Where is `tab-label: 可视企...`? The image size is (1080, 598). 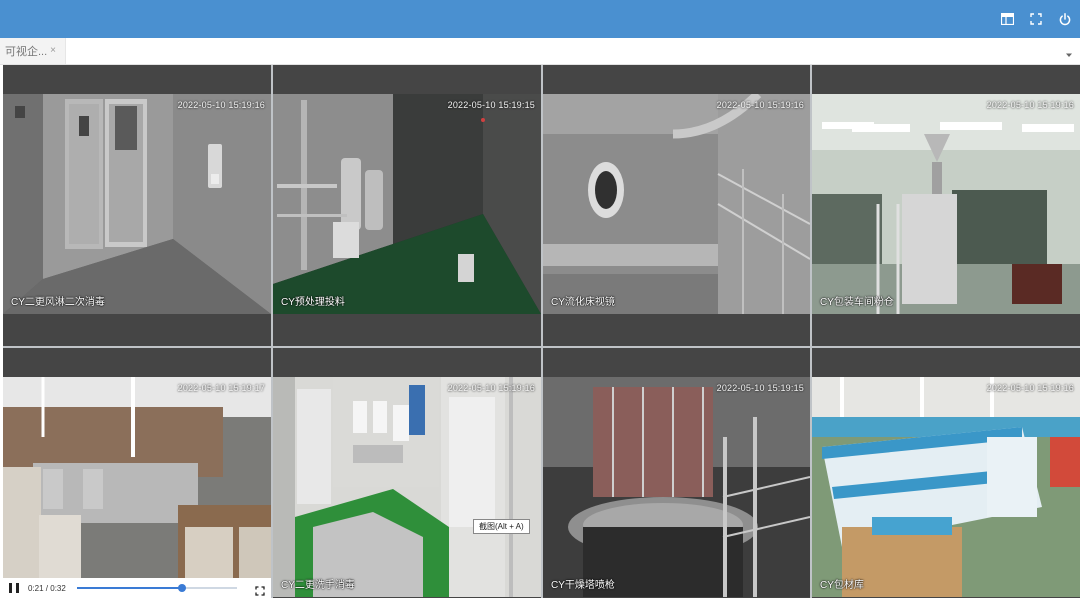
tab-label: 可视企... is located at coordinates (26, 52).